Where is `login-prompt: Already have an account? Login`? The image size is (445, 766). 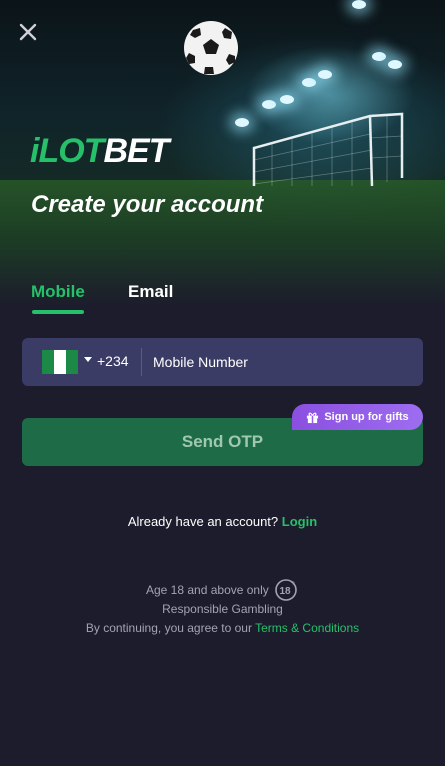 login-prompt: Already have an account? Login is located at coordinates (222, 521).